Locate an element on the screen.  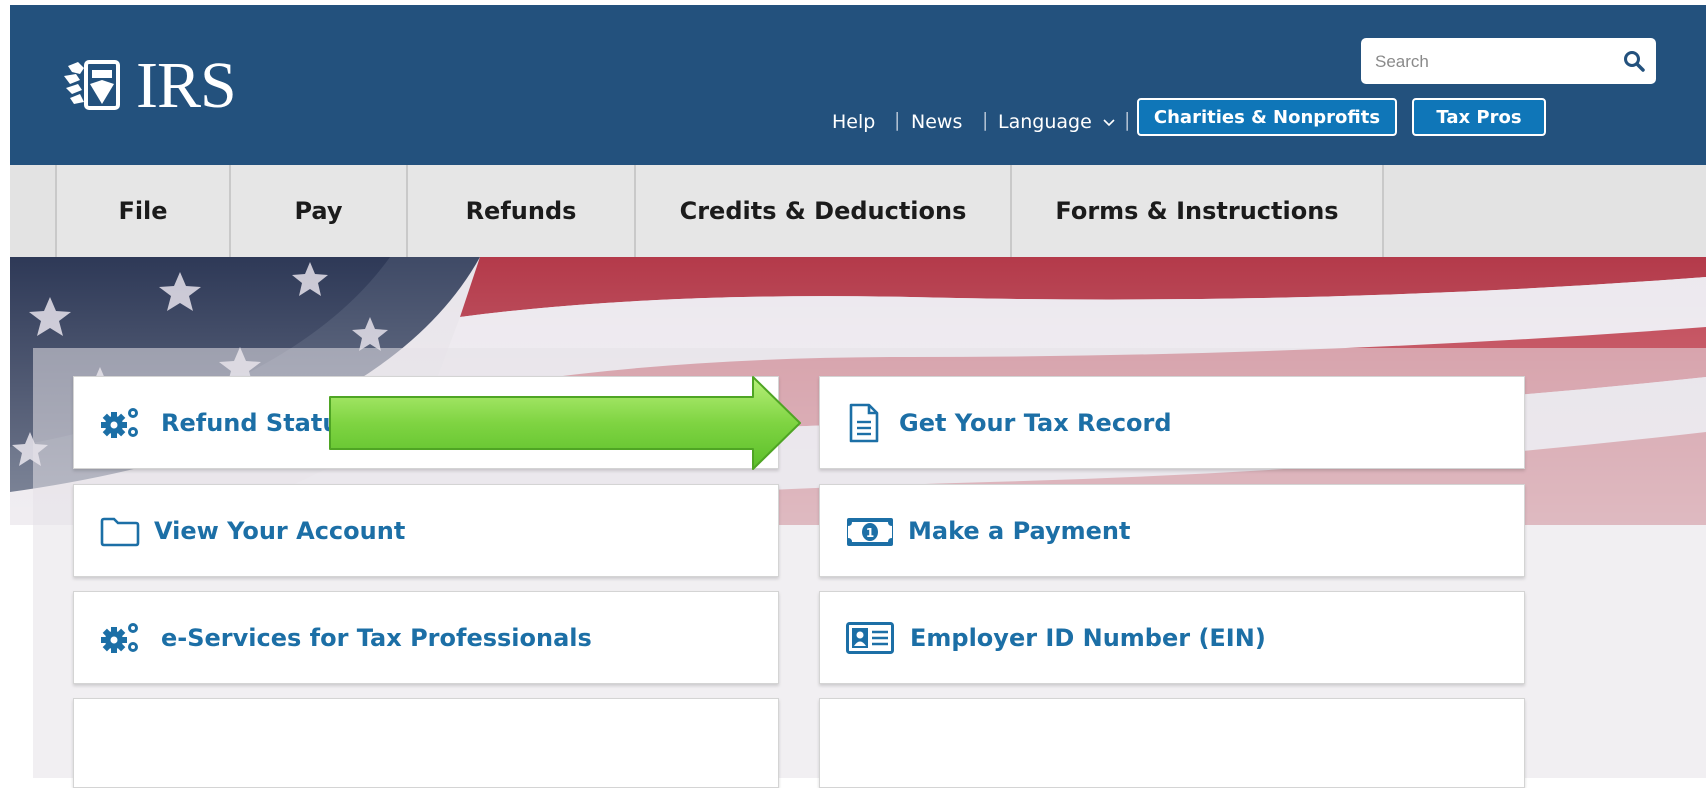
irs-logo: IRS is located at coordinates (149, 85).